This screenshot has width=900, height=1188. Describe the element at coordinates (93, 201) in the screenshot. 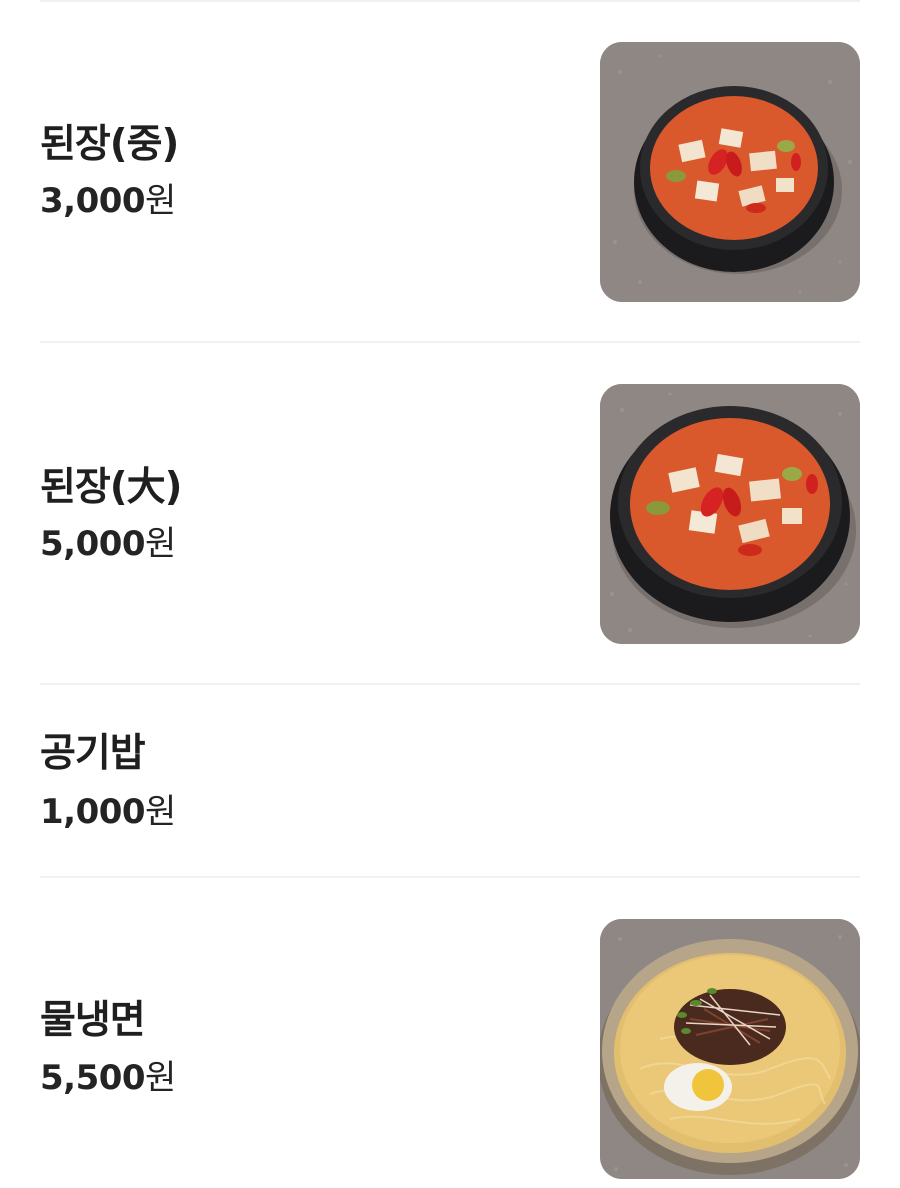

I see `price-value: 3,000` at that location.